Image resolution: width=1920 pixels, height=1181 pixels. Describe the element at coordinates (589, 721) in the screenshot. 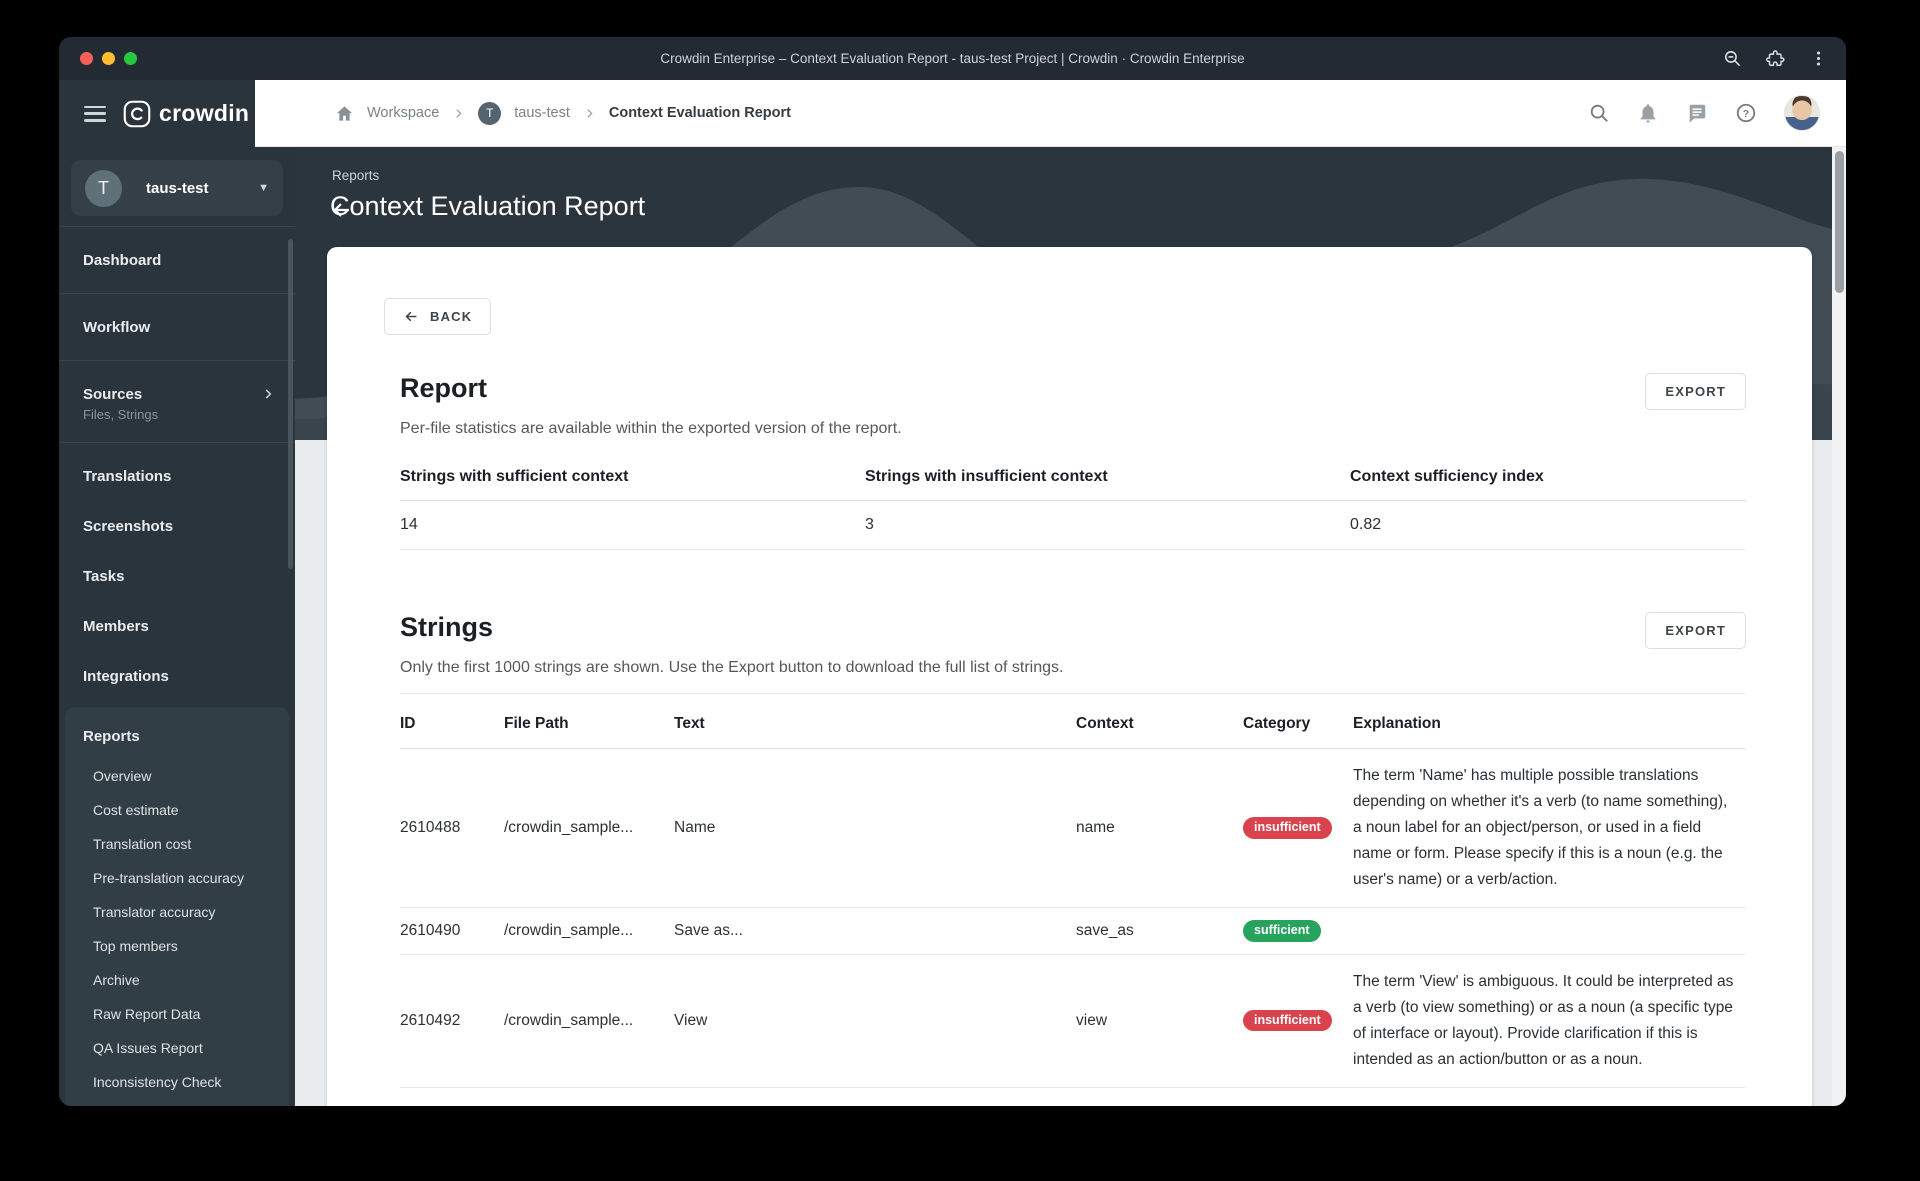

I see `column-header-file-path: File Path` at that location.